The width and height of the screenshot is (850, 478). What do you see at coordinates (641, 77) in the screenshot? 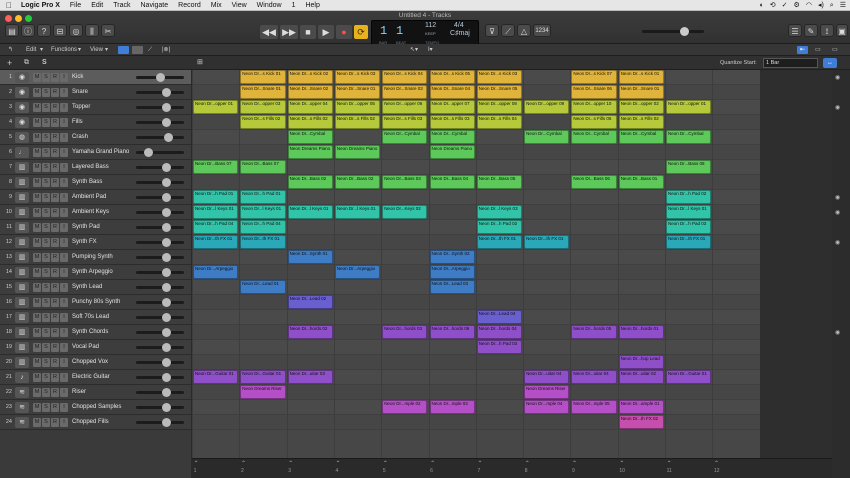
I see `region: Neon Dr...s Kick 01` at bounding box center [641, 77].